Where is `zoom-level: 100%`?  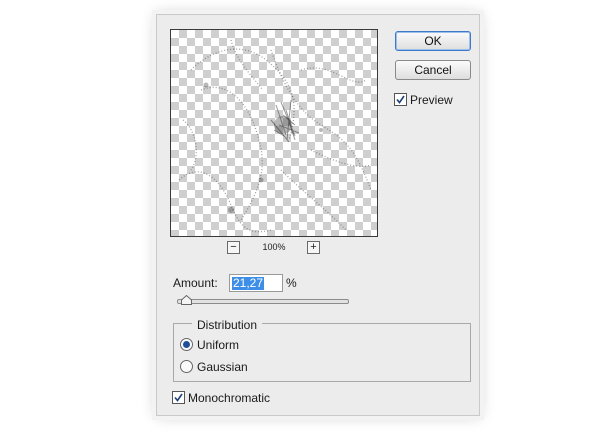 zoom-level: 100% is located at coordinates (274, 247).